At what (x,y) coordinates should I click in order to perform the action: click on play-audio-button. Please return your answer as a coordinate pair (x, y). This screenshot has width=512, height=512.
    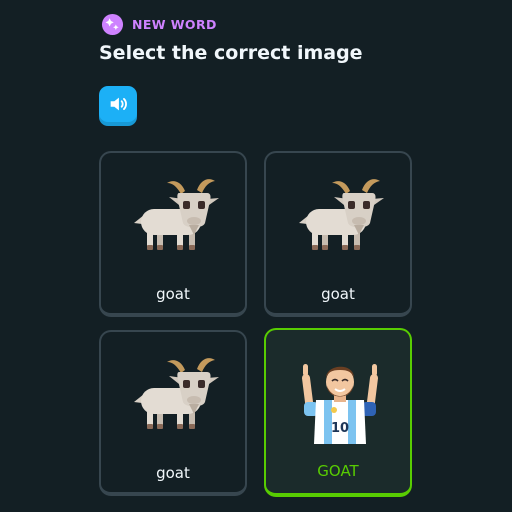
    Looking at the image, I should click on (118, 104).